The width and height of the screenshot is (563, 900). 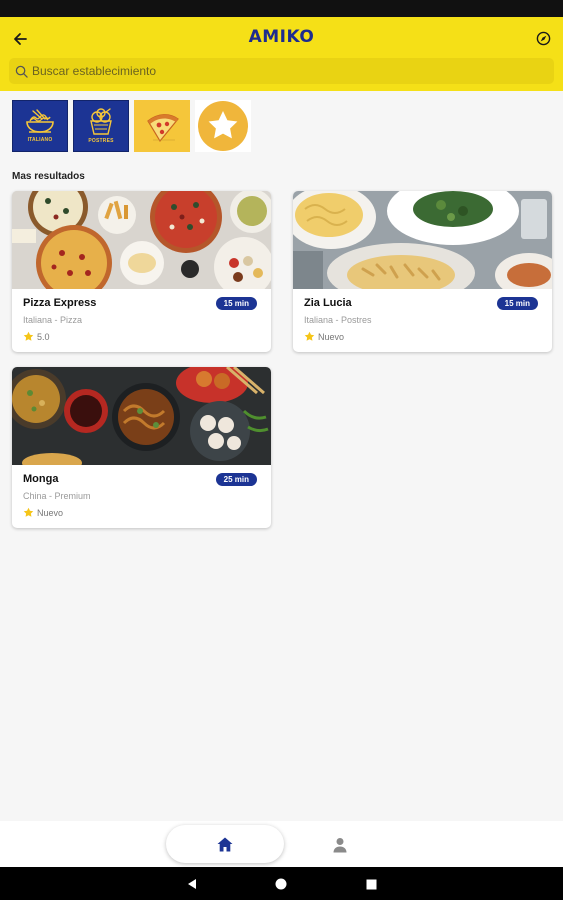 I want to click on triangle-back-icon, so click(x=192, y=884).